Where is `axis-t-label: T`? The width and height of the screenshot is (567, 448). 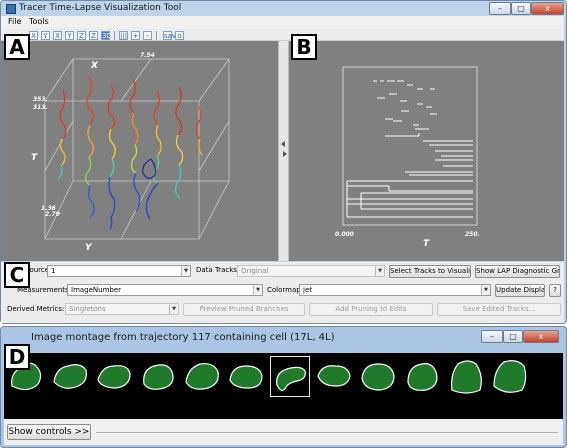
axis-t-label: T is located at coordinates (34, 158).